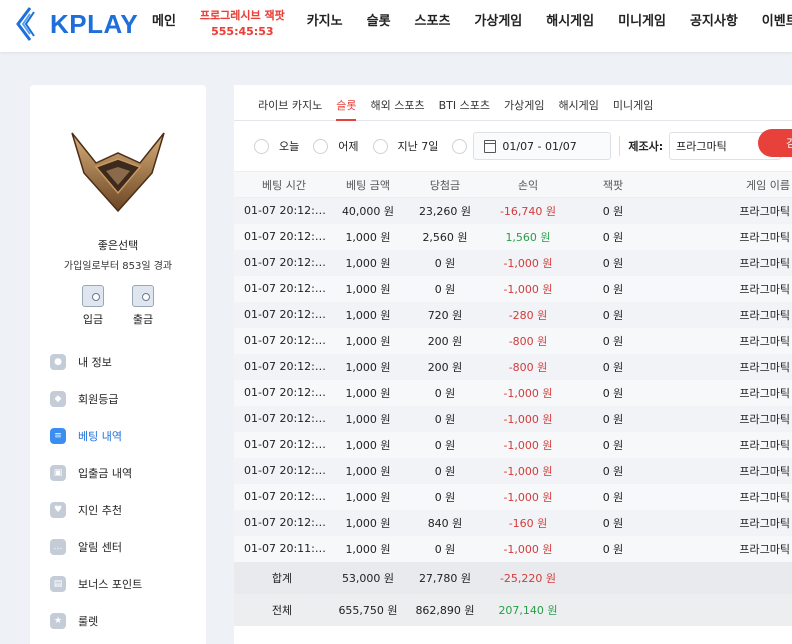  What do you see at coordinates (368, 211) in the screenshot?
I see `cell-bet-amount: 40,000 원` at bounding box center [368, 211].